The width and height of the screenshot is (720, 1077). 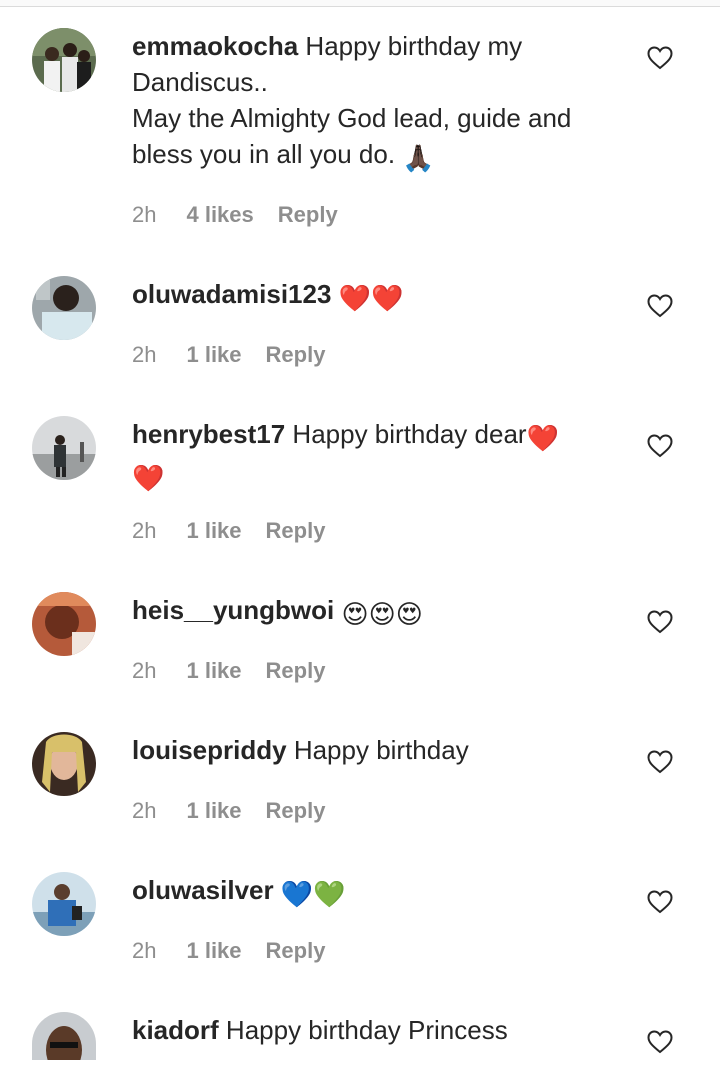 I want to click on comment-meta: 2h 4 likes Reply, so click(x=235, y=215).